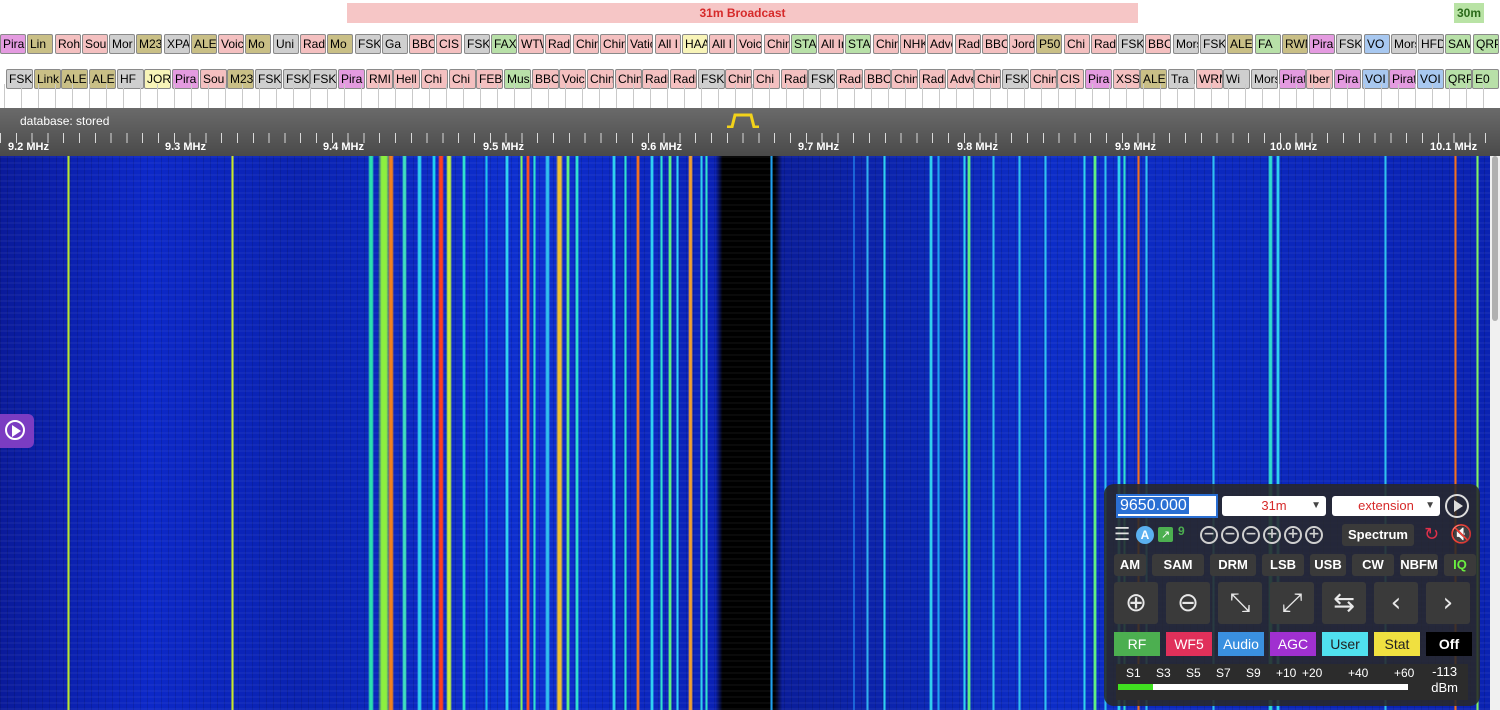 This screenshot has width=1500, height=710. What do you see at coordinates (1314, 535) in the screenshot?
I see `zoom-in-max-icon: +` at bounding box center [1314, 535].